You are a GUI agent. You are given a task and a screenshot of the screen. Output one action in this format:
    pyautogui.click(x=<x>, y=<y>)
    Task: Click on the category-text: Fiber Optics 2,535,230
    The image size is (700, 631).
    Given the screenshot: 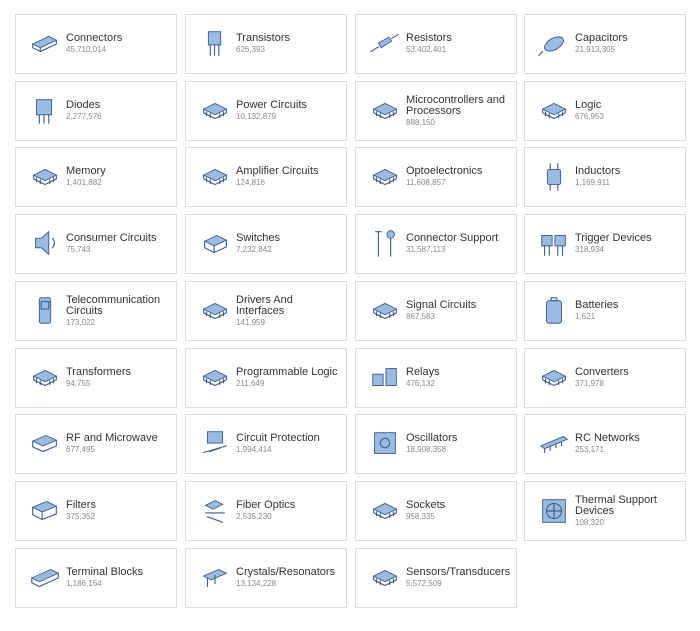 What is the action you would take?
    pyautogui.click(x=288, y=511)
    